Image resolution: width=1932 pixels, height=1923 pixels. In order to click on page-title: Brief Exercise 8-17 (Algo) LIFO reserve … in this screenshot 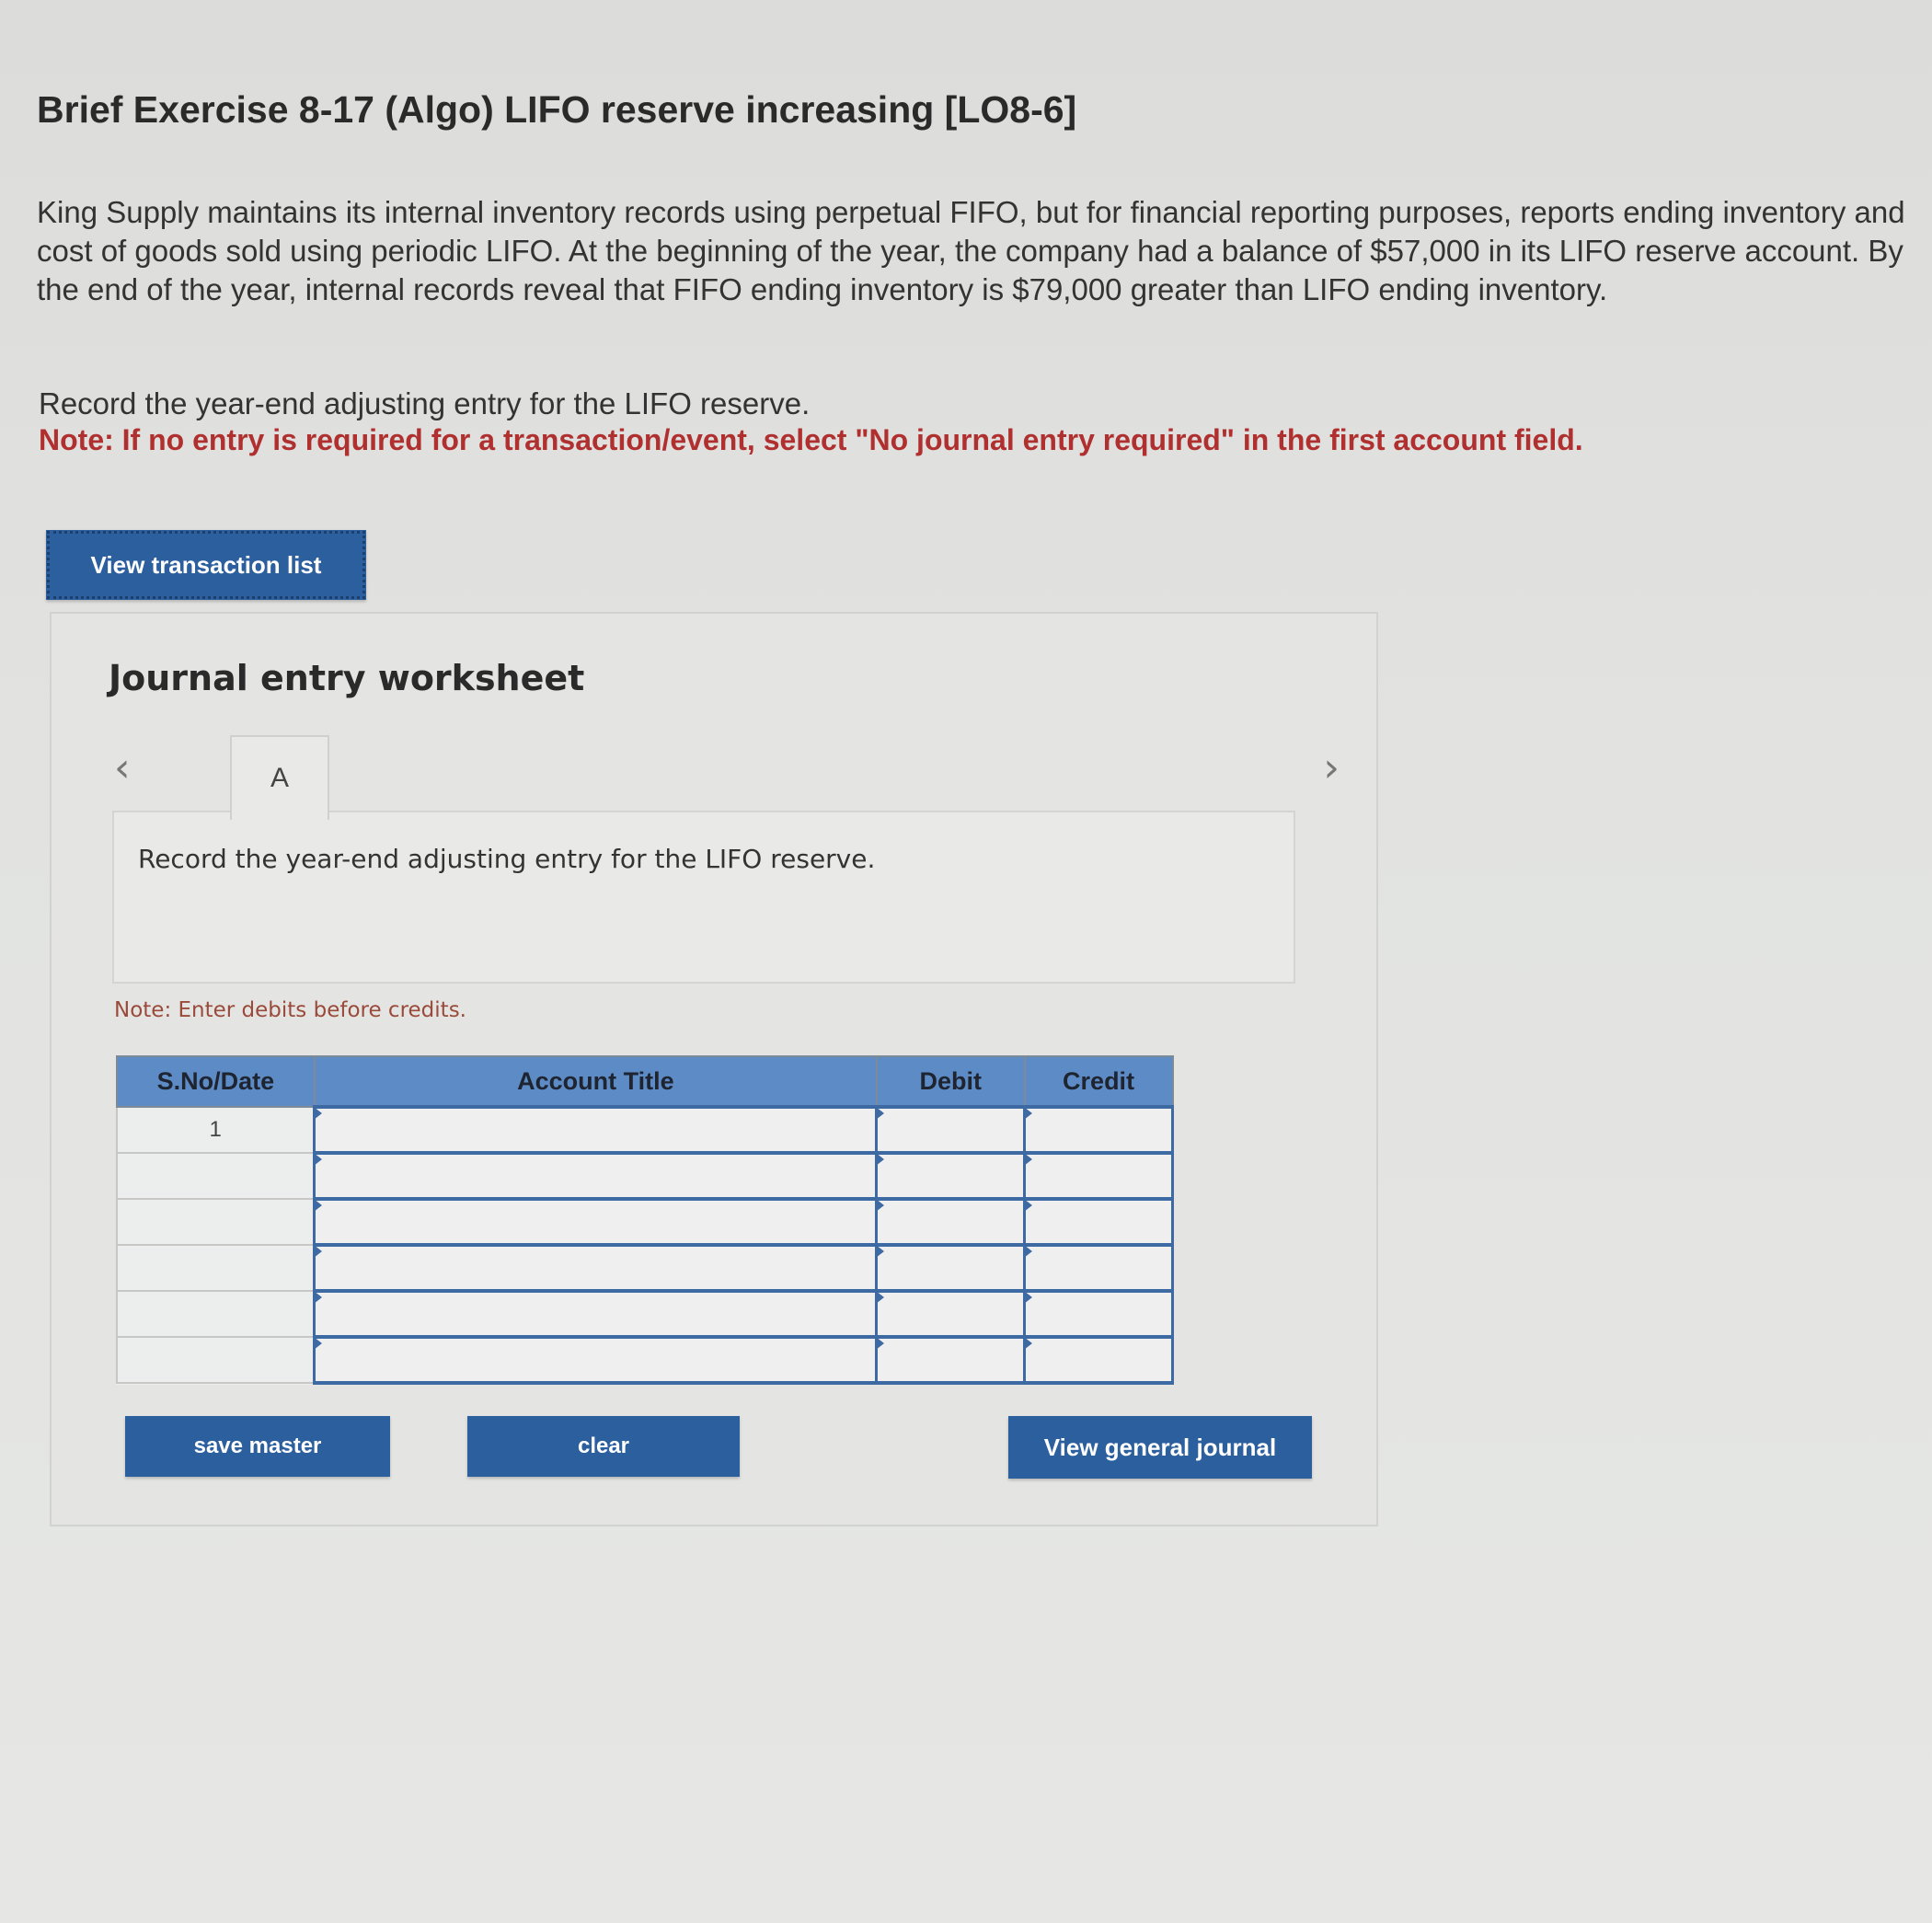, I will do `click(557, 109)`.